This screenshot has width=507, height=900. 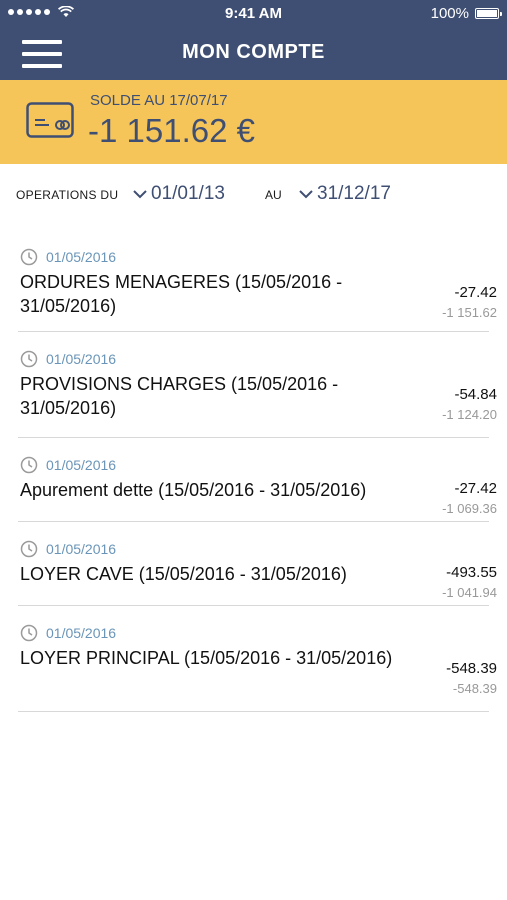 I want to click on balance-banner: SOLDE AU 17/07/17 -1 151.62 €, so click(x=253, y=122).